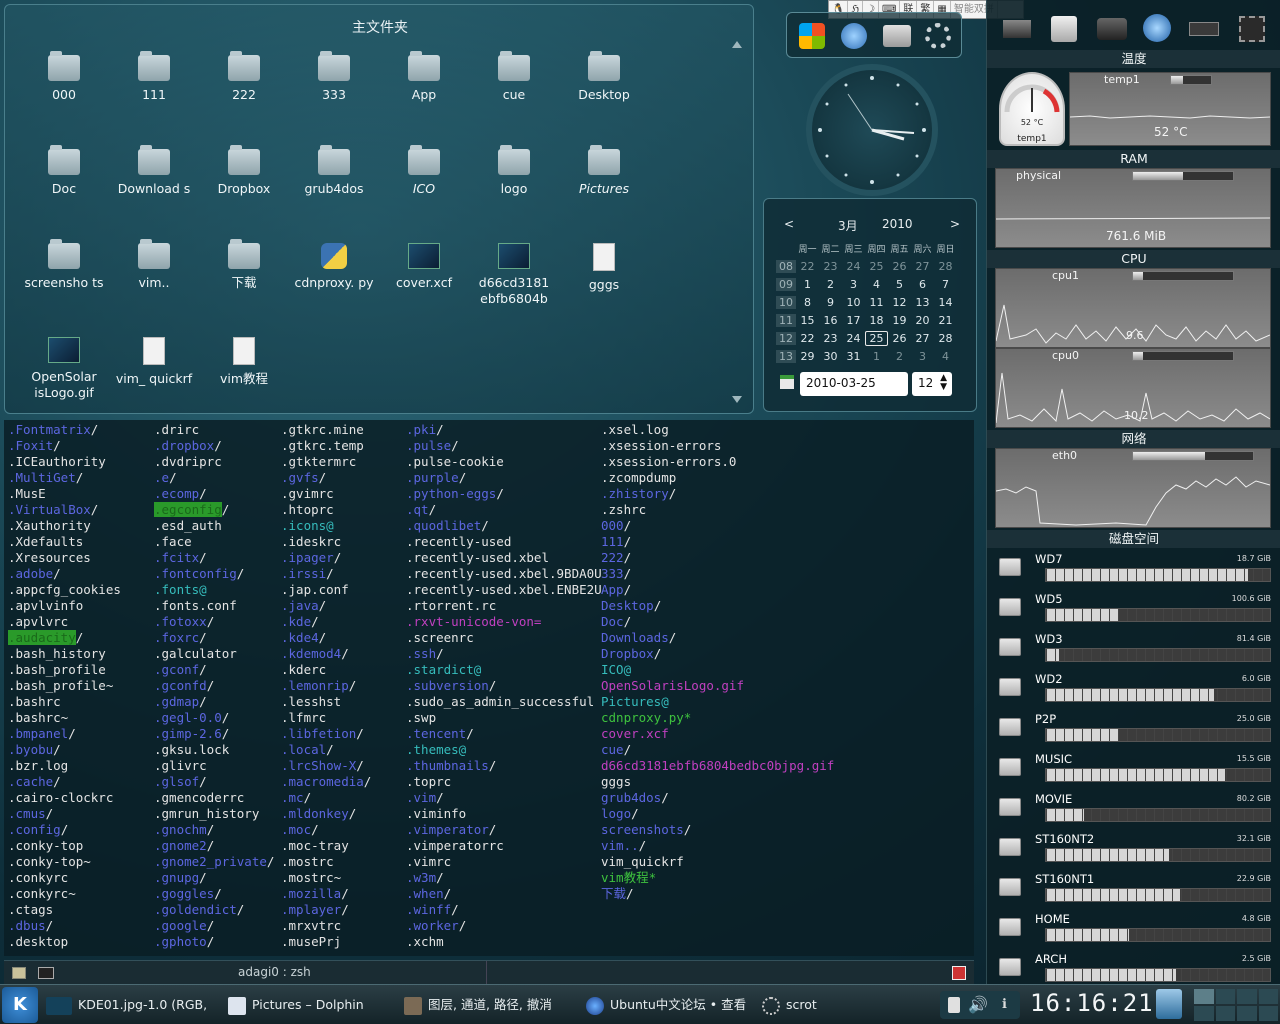 This screenshot has height=1024, width=1280. I want to click on folder-item: 111, so click(154, 77).